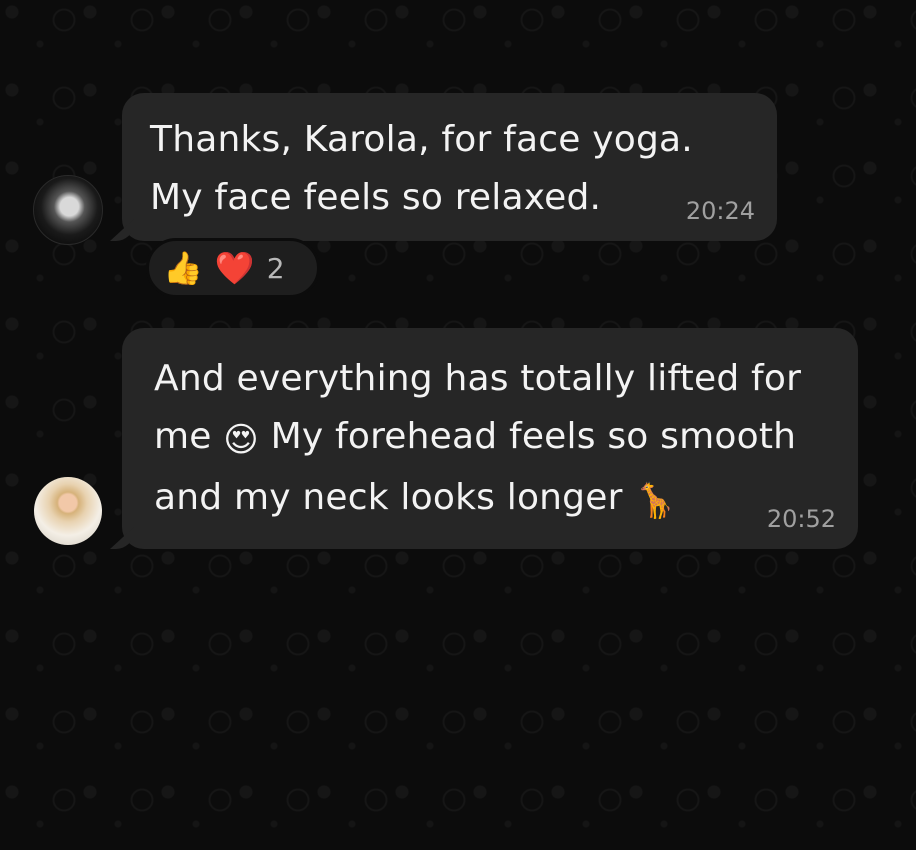 The height and width of the screenshot is (850, 916). I want to click on reaction-pill: 👍 ❤️ 2, so click(233, 268).